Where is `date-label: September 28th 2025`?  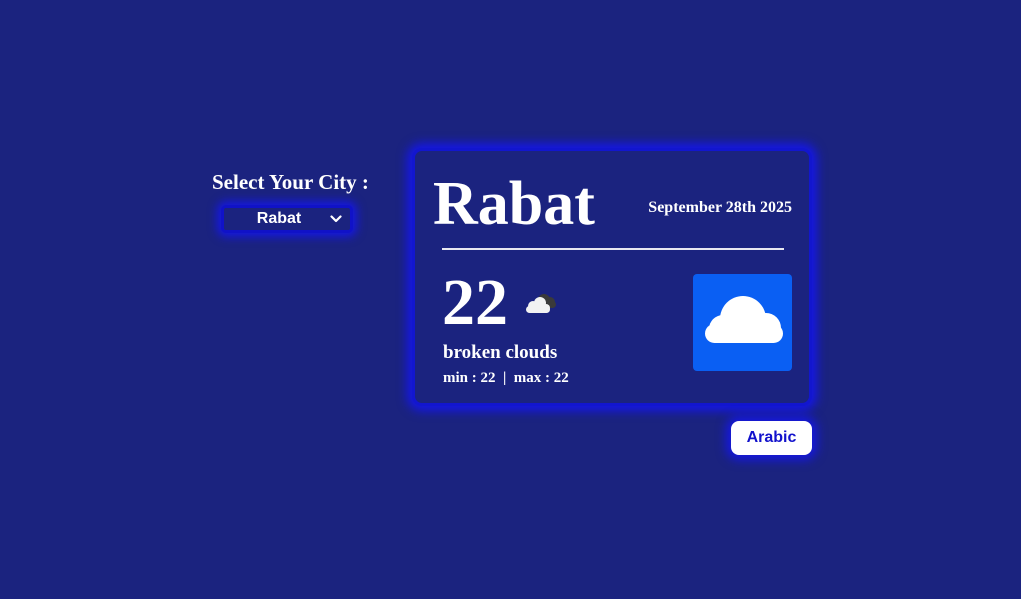
date-label: September 28th 2025 is located at coordinates (720, 207).